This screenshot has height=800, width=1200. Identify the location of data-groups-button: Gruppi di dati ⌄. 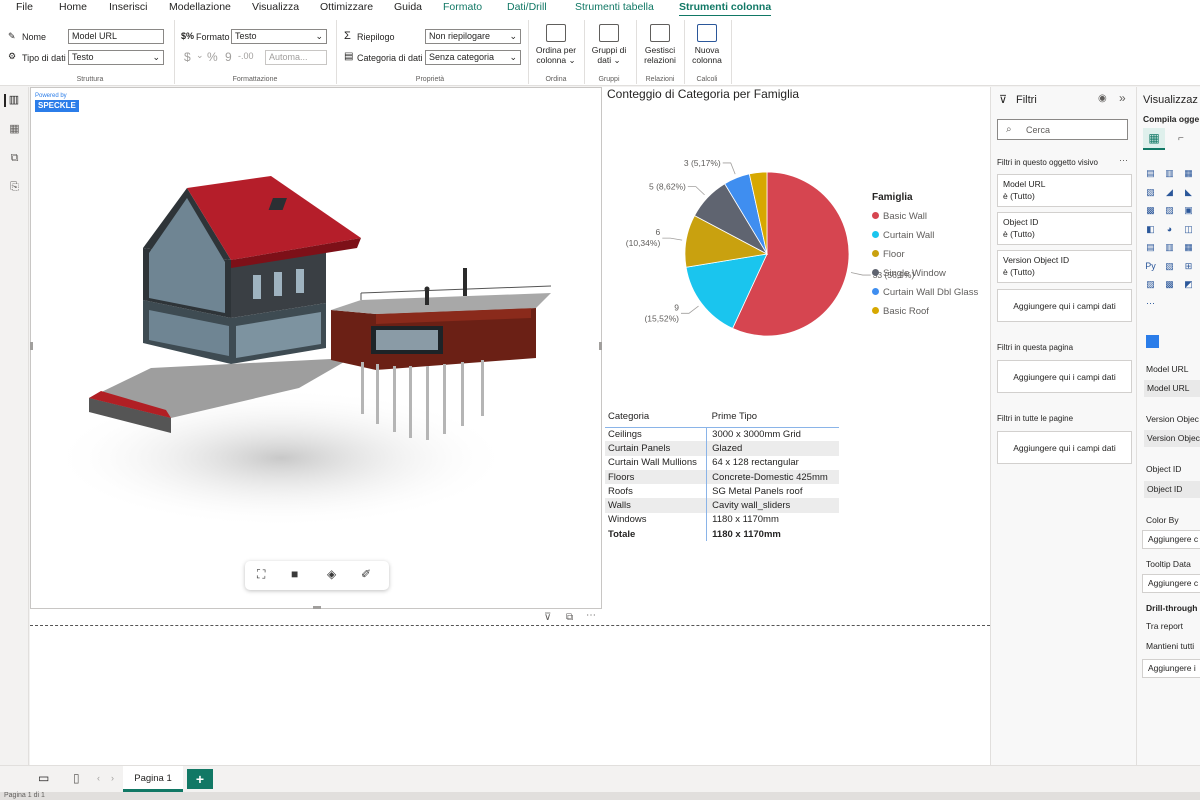
(609, 44).